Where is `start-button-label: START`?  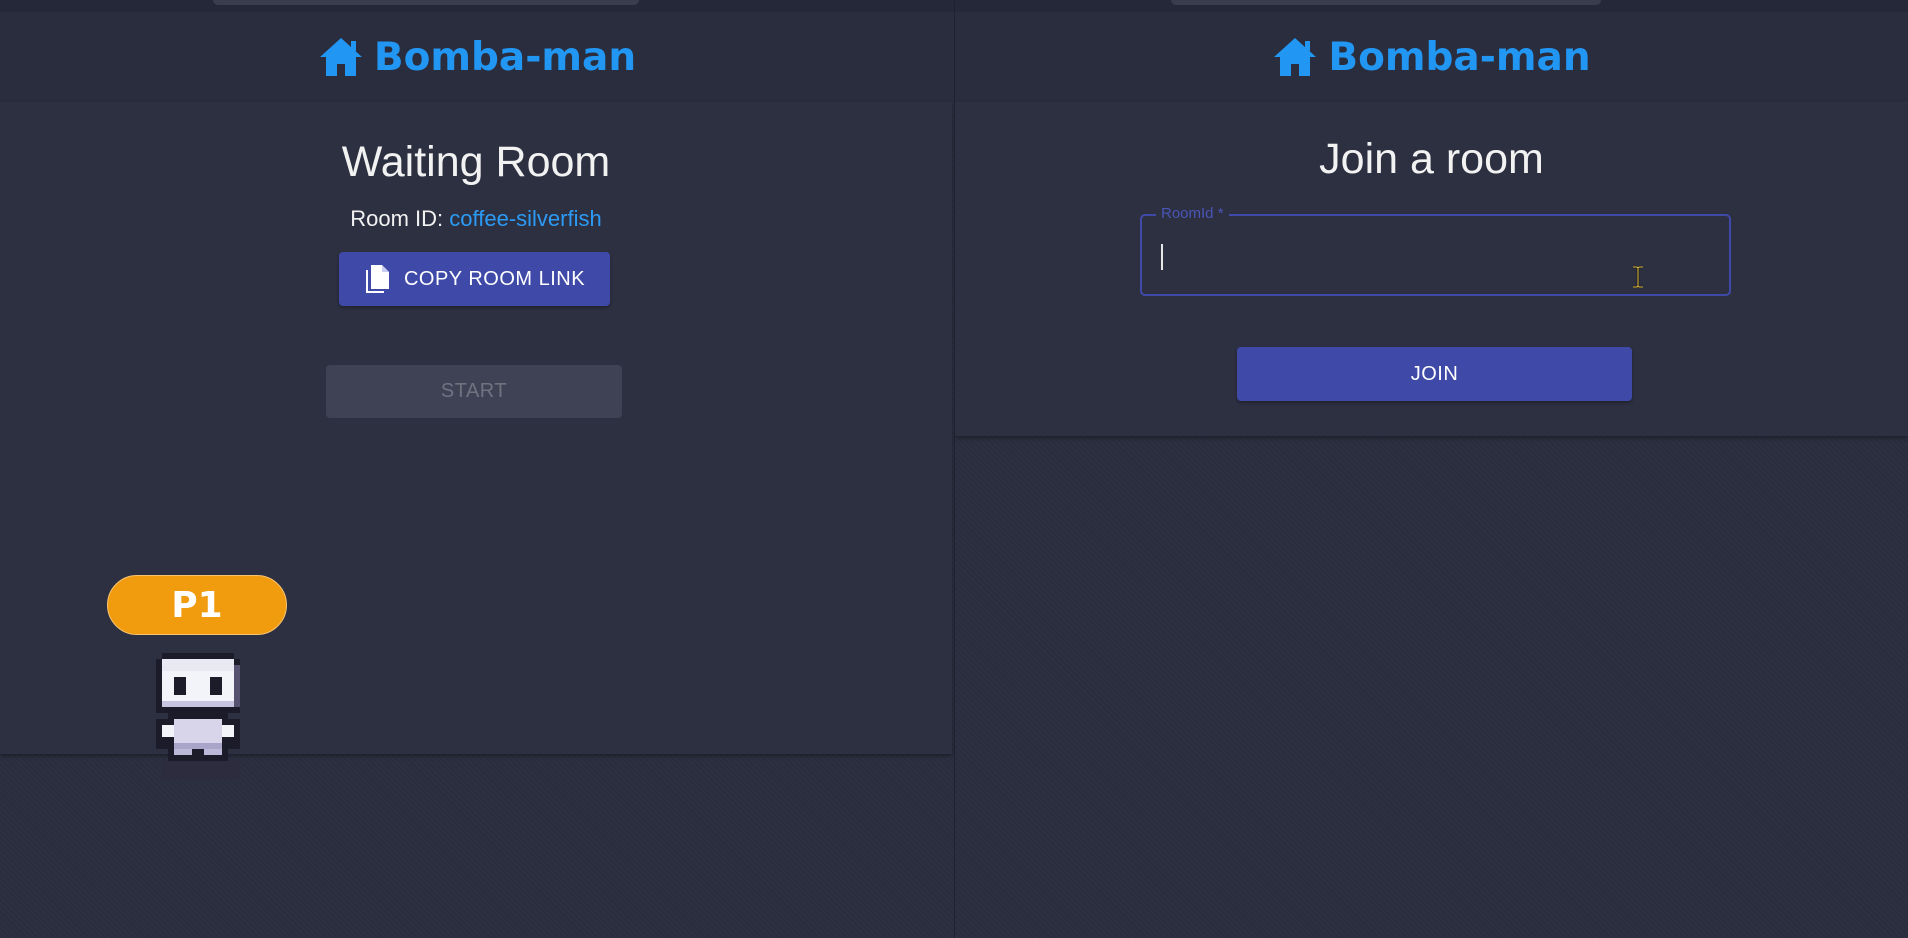 start-button-label: START is located at coordinates (474, 391).